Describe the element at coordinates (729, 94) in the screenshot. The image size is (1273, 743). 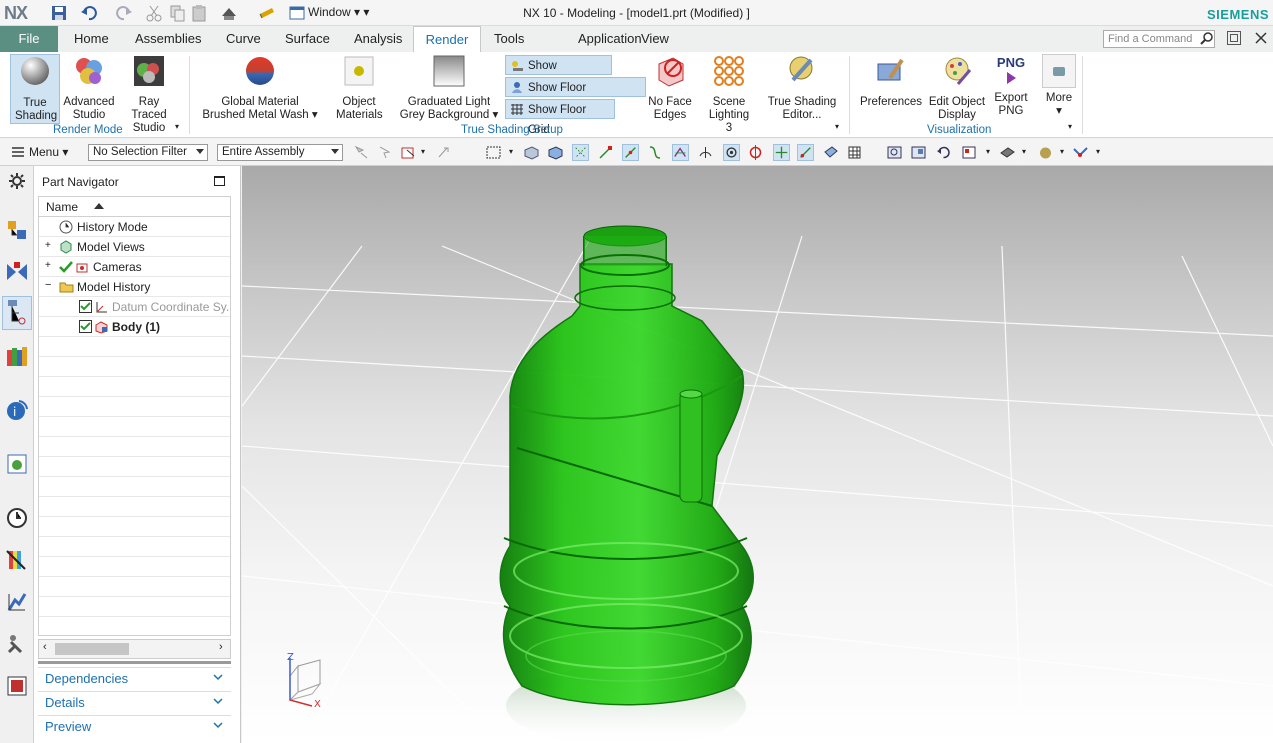
I see `scene-lighting-button: Scene Lighting 3` at that location.